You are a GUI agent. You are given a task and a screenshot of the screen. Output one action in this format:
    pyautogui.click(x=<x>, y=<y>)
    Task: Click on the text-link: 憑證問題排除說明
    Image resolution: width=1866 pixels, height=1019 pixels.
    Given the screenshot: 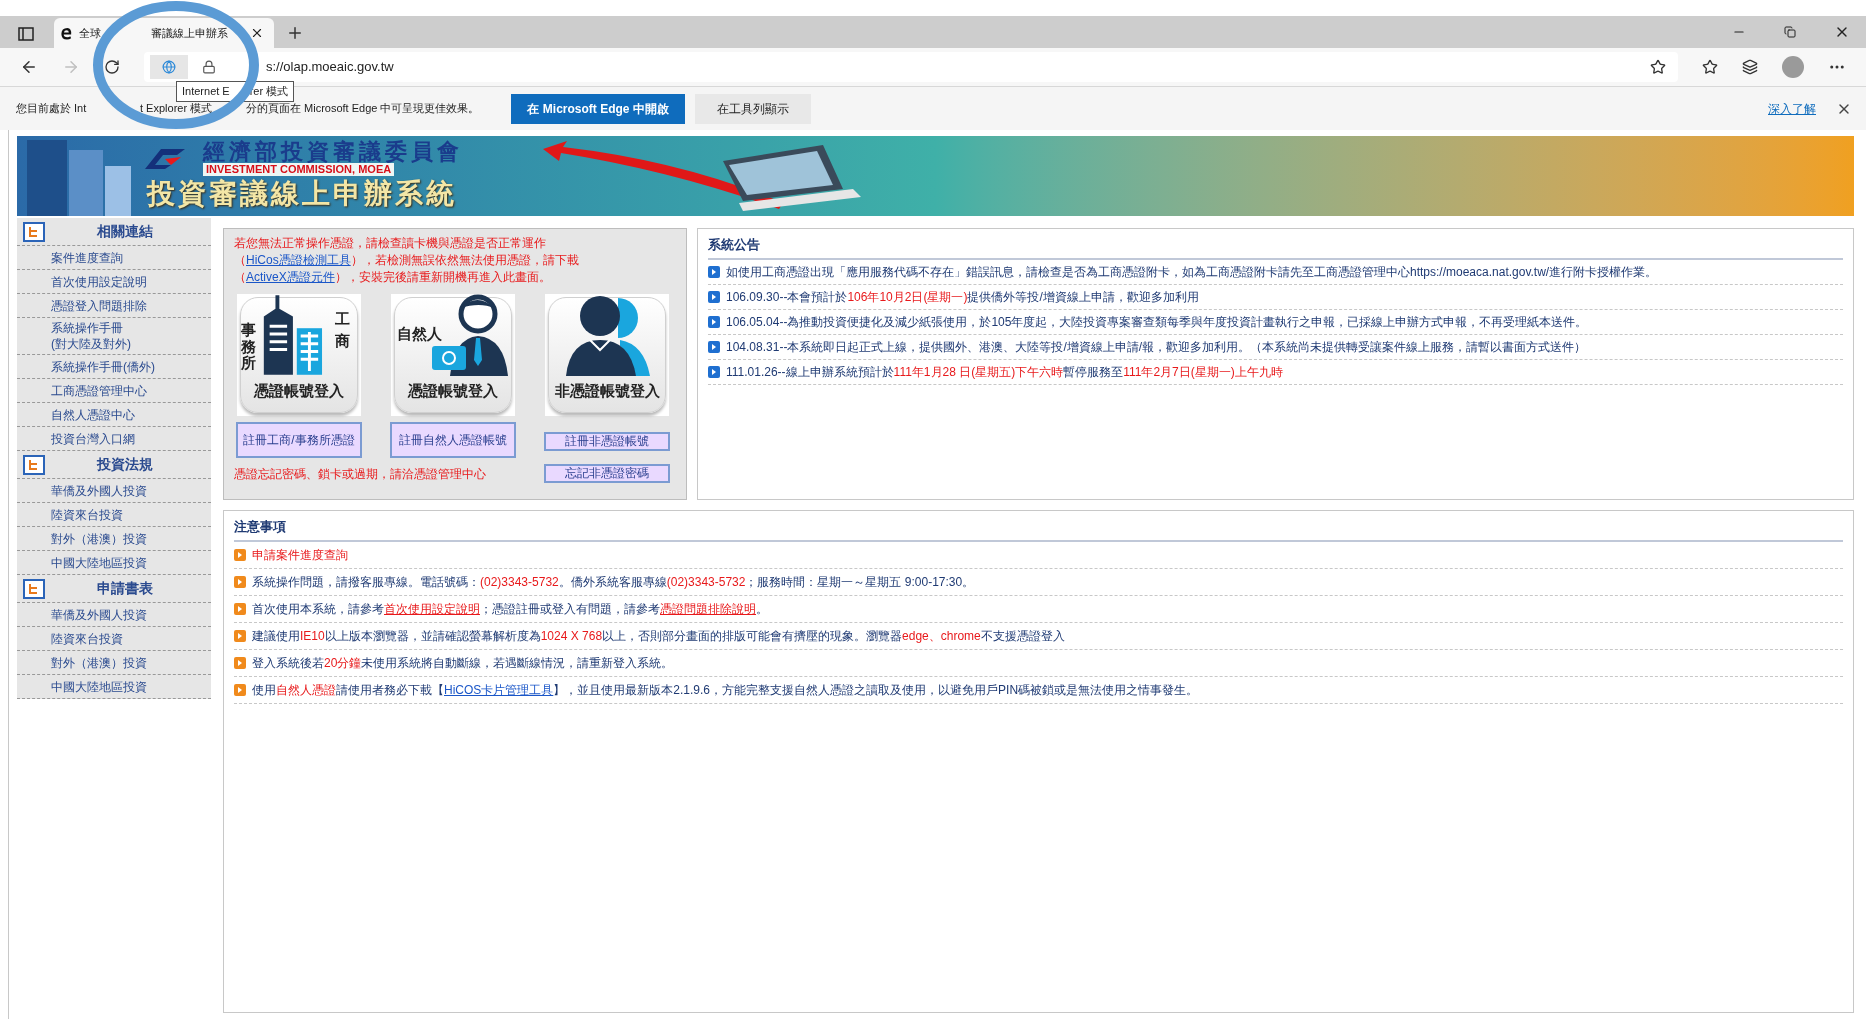 What is the action you would take?
    pyautogui.click(x=708, y=608)
    